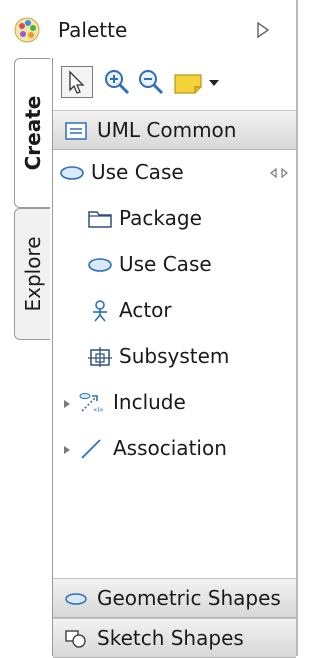 The width and height of the screenshot is (320, 658). I want to click on list-item-label: Subsystem, so click(174, 356).